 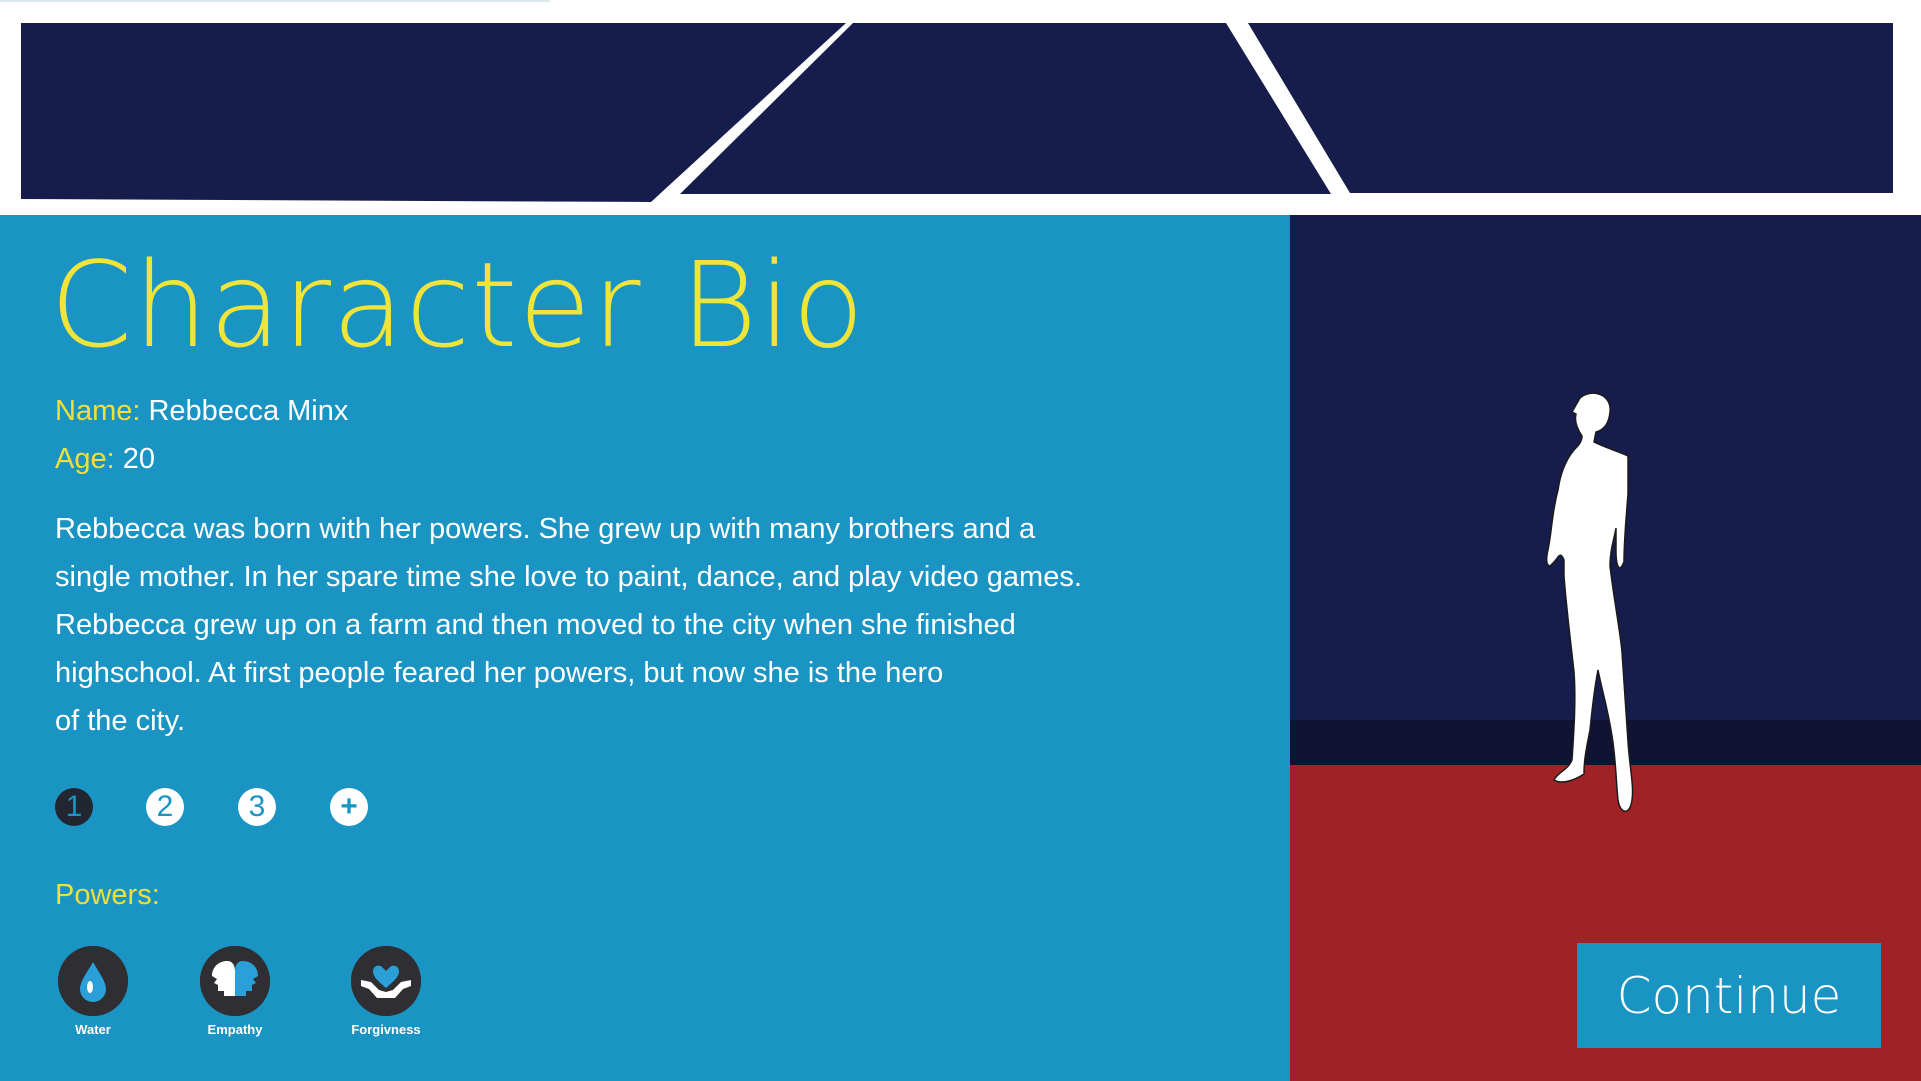 I want to click on age-row: Age: 20, so click(x=105, y=459).